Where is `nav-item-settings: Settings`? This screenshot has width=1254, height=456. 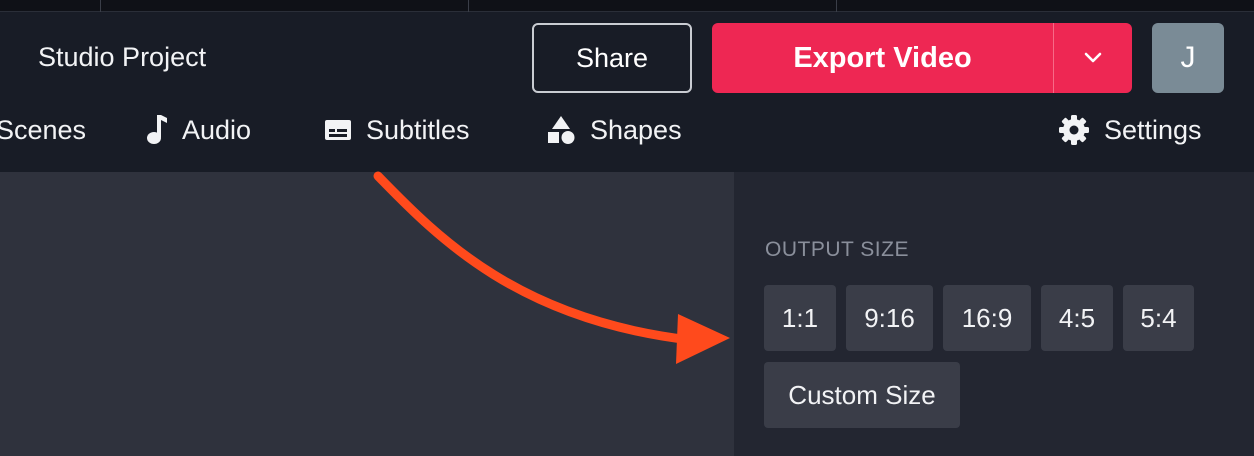 nav-item-settings: Settings is located at coordinates (1130, 130).